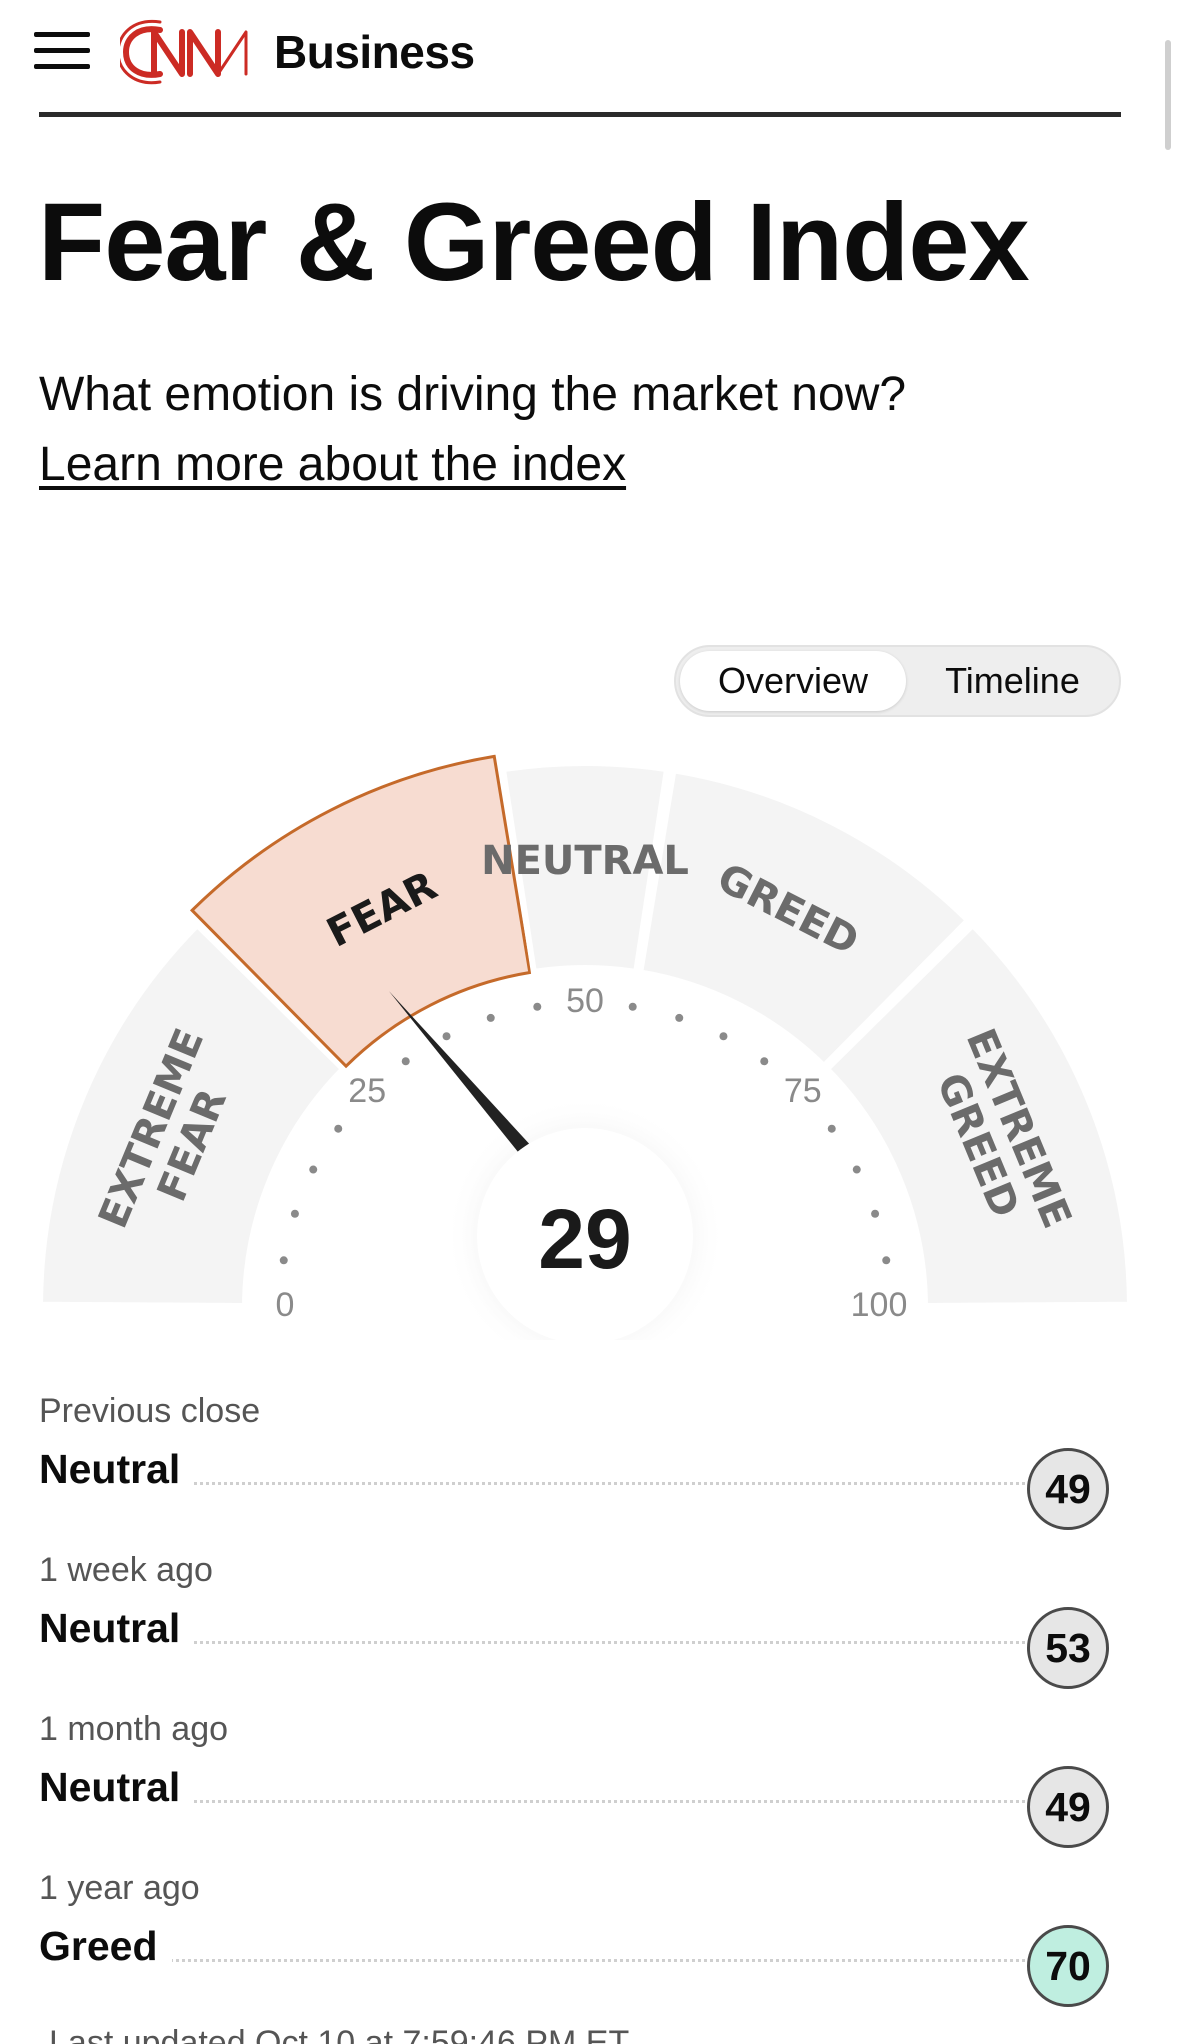  I want to click on gauge-tick-label: 100, so click(879, 1305).